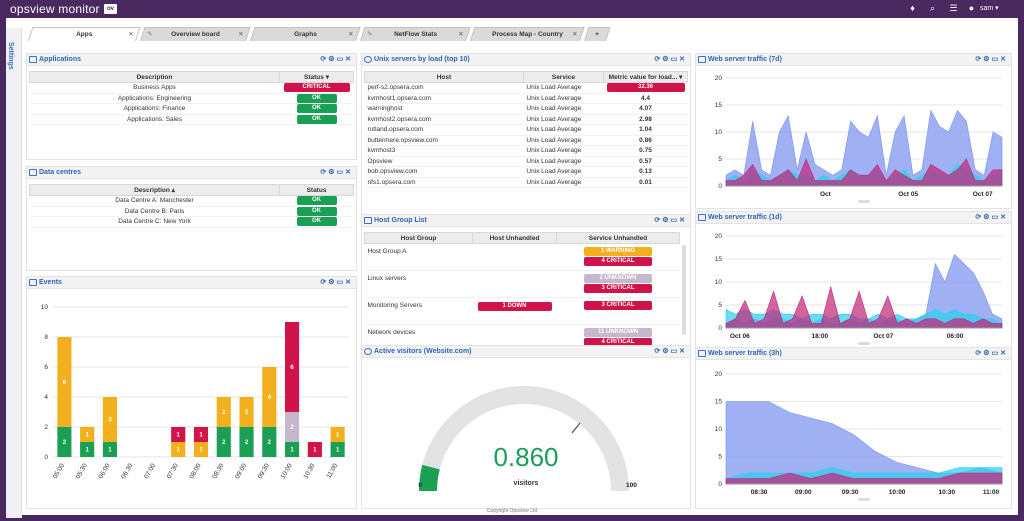 This screenshot has width=1024, height=521. I want to click on host-status-badge: 1 DOWN, so click(514, 306).